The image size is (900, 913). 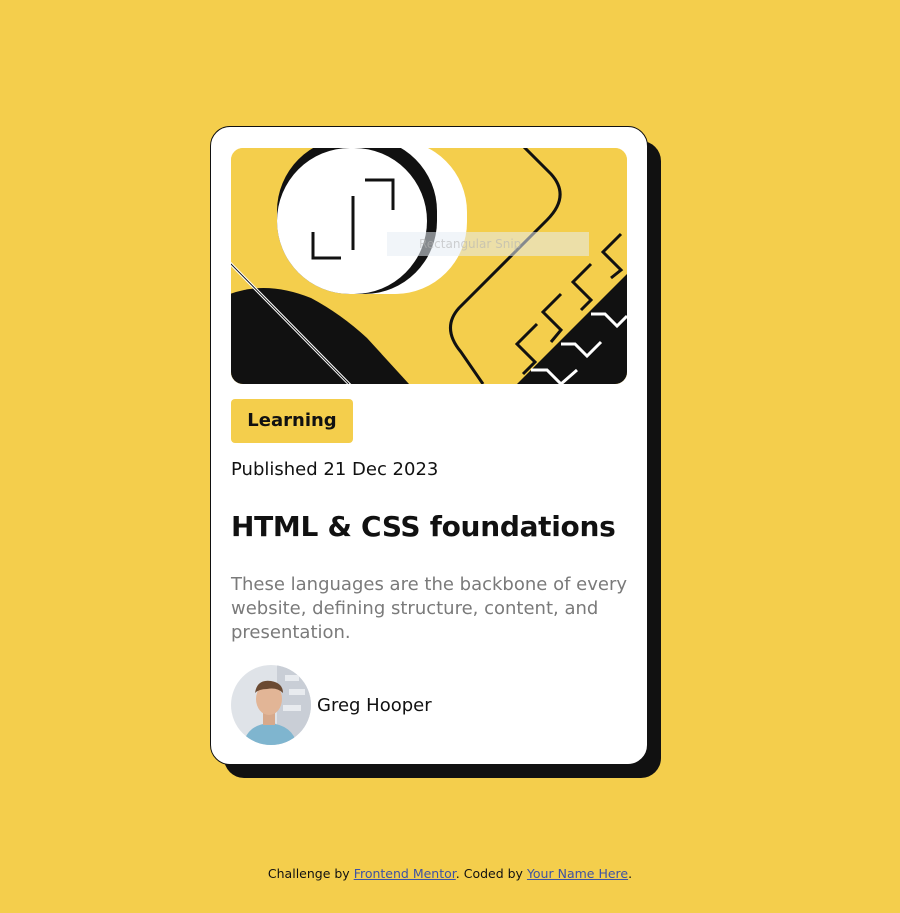 What do you see at coordinates (310, 873) in the screenshot?
I see `attribution-prefix: Challenge by` at bounding box center [310, 873].